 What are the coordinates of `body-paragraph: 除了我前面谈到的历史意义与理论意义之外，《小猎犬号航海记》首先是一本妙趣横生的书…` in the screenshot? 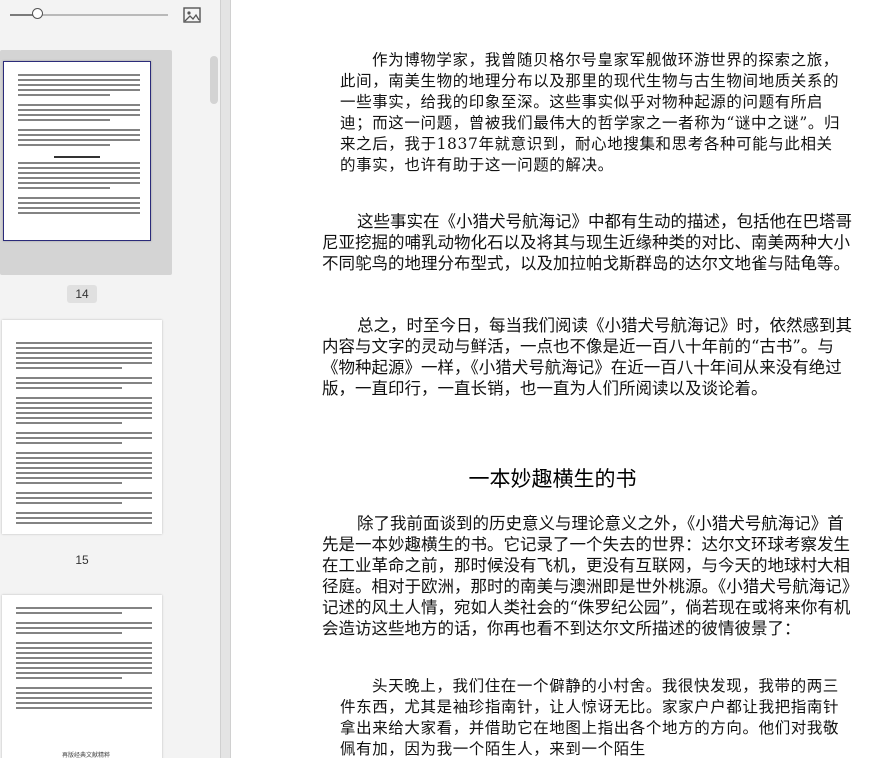 It's located at (590, 576).